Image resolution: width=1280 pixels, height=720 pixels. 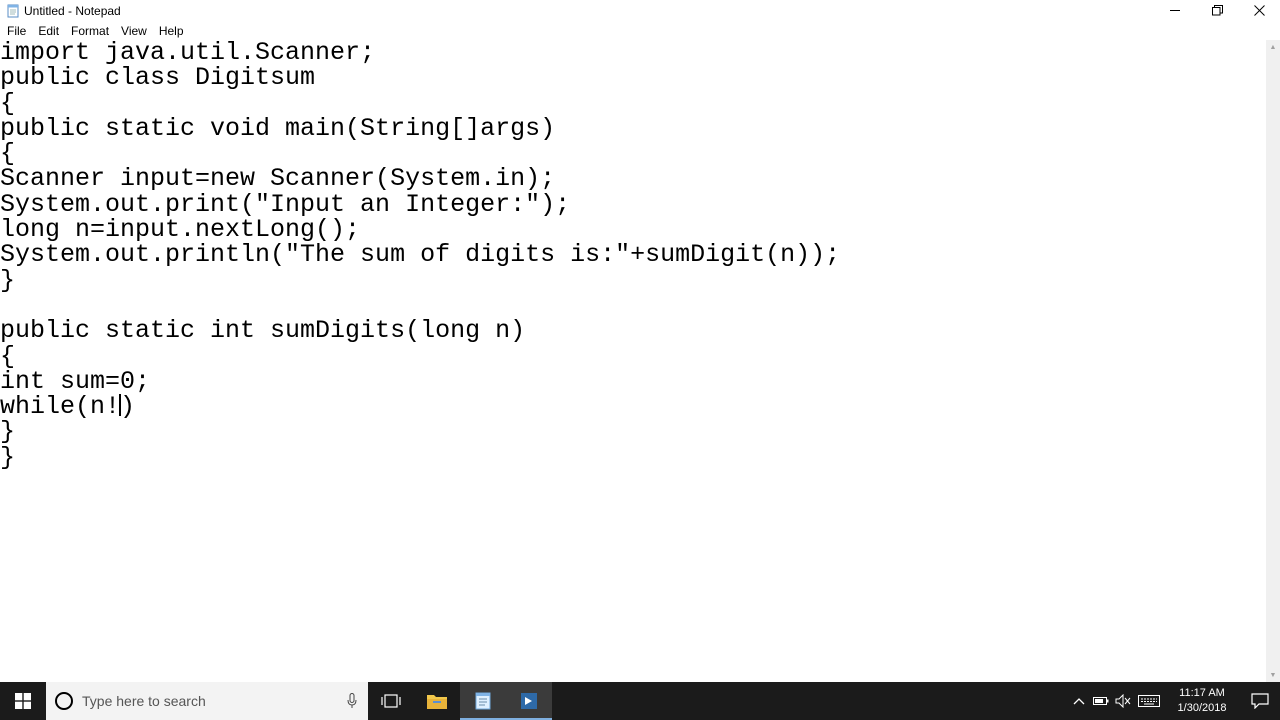 I want to click on file-explorer-button, so click(x=437, y=701).